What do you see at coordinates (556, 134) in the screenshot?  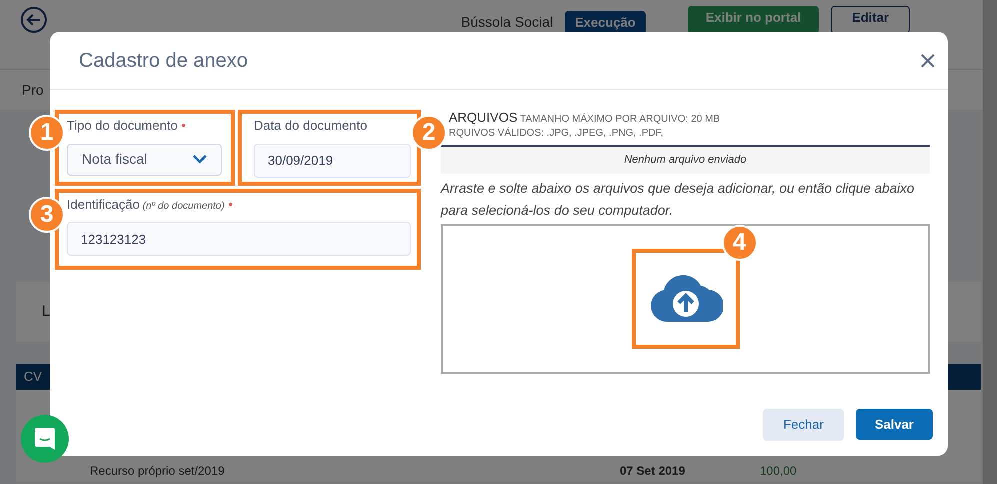 I see `valid-types-note: RQUIVOS VÁLIDOS: .JPG, .JPEG, .PNG, .PDF,` at bounding box center [556, 134].